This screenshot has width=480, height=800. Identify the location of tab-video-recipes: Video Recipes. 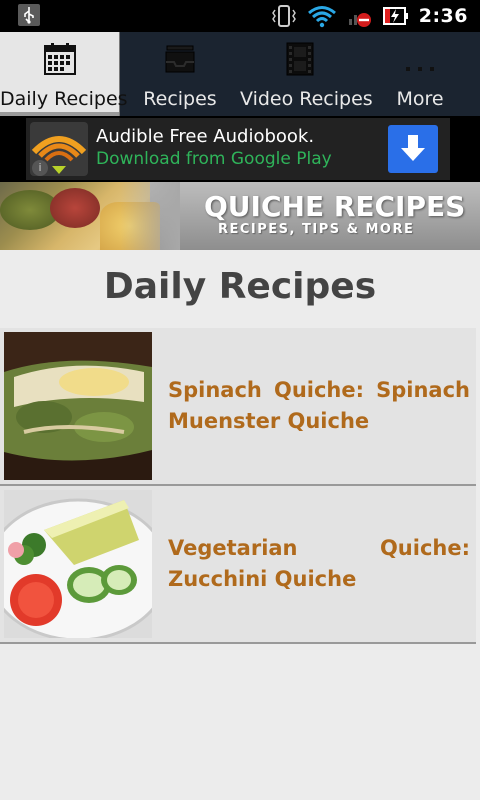
(306, 74).